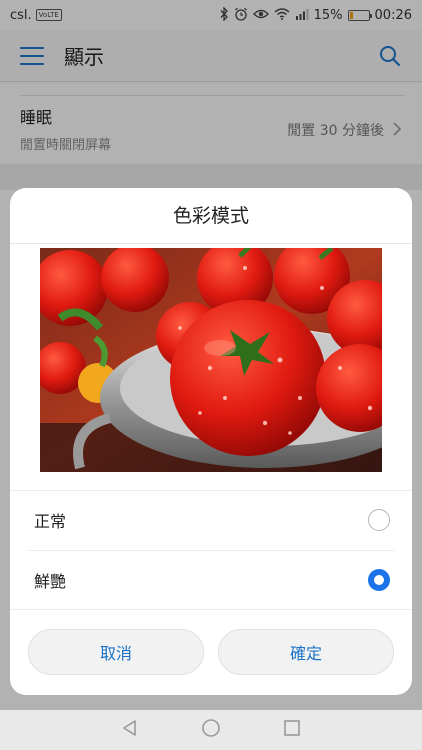  What do you see at coordinates (50, 521) in the screenshot?
I see `option-normal-label: 正常` at bounding box center [50, 521].